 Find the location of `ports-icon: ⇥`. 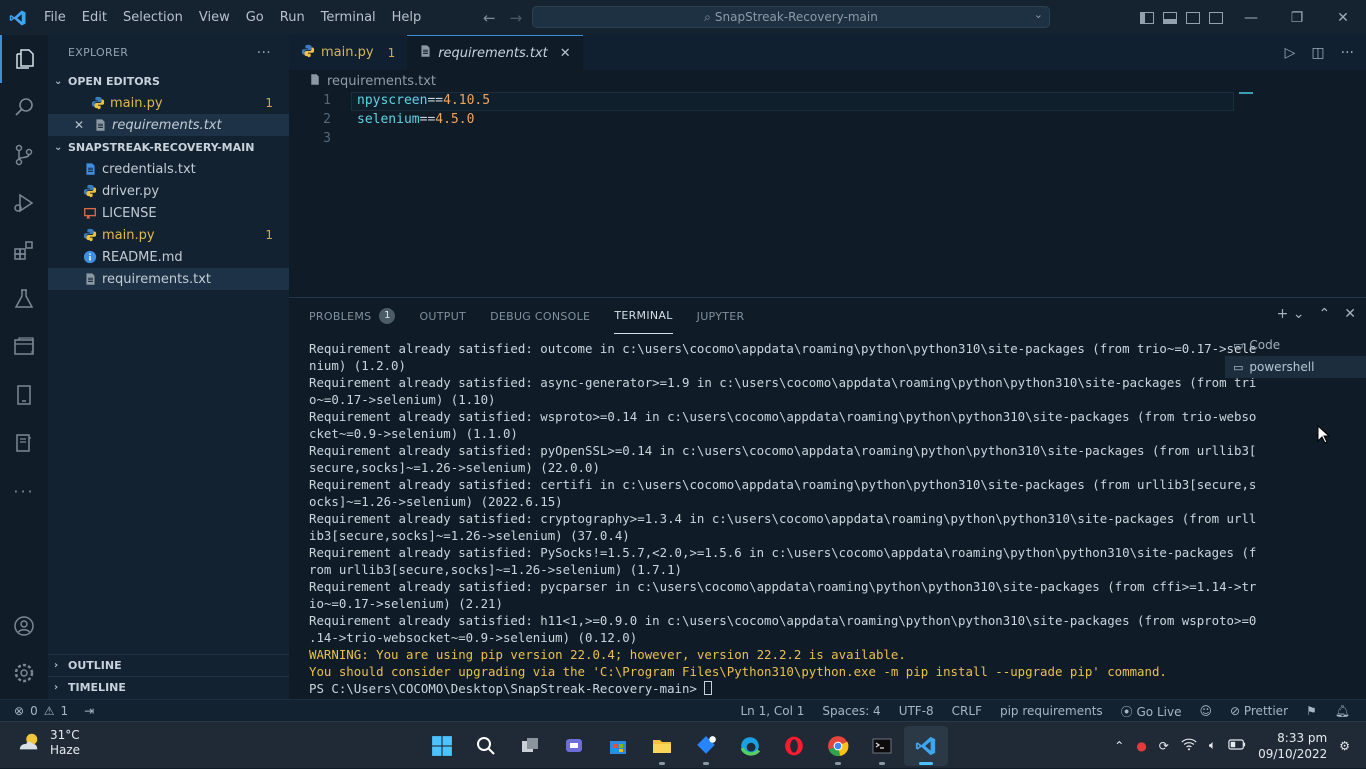

ports-icon: ⇥ is located at coordinates (89, 711).